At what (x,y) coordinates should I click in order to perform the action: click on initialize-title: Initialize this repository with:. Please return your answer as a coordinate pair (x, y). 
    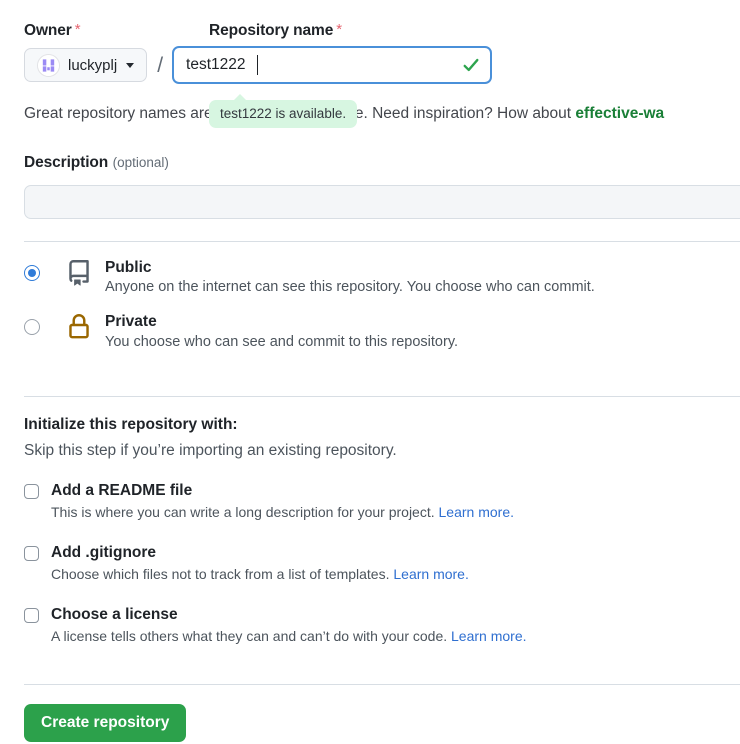
    Looking at the image, I should click on (131, 424).